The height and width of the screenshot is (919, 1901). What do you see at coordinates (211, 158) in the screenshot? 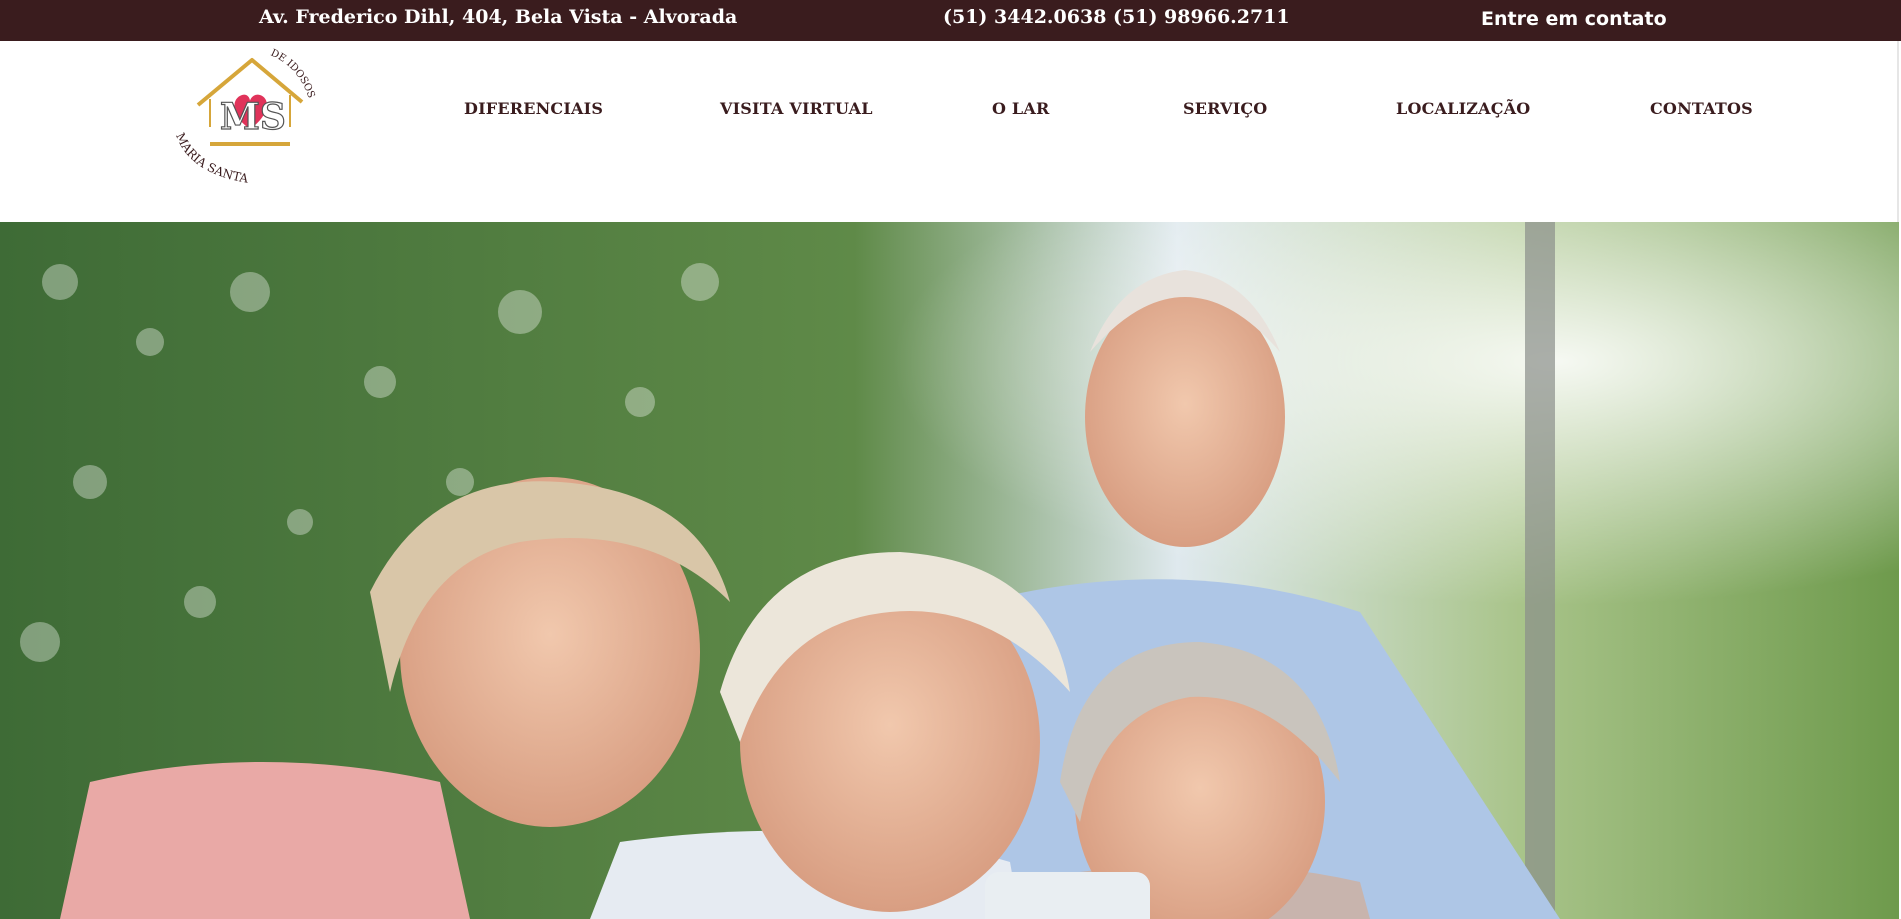
I see `logo-arc-bottom: MARIA SANTA` at bounding box center [211, 158].